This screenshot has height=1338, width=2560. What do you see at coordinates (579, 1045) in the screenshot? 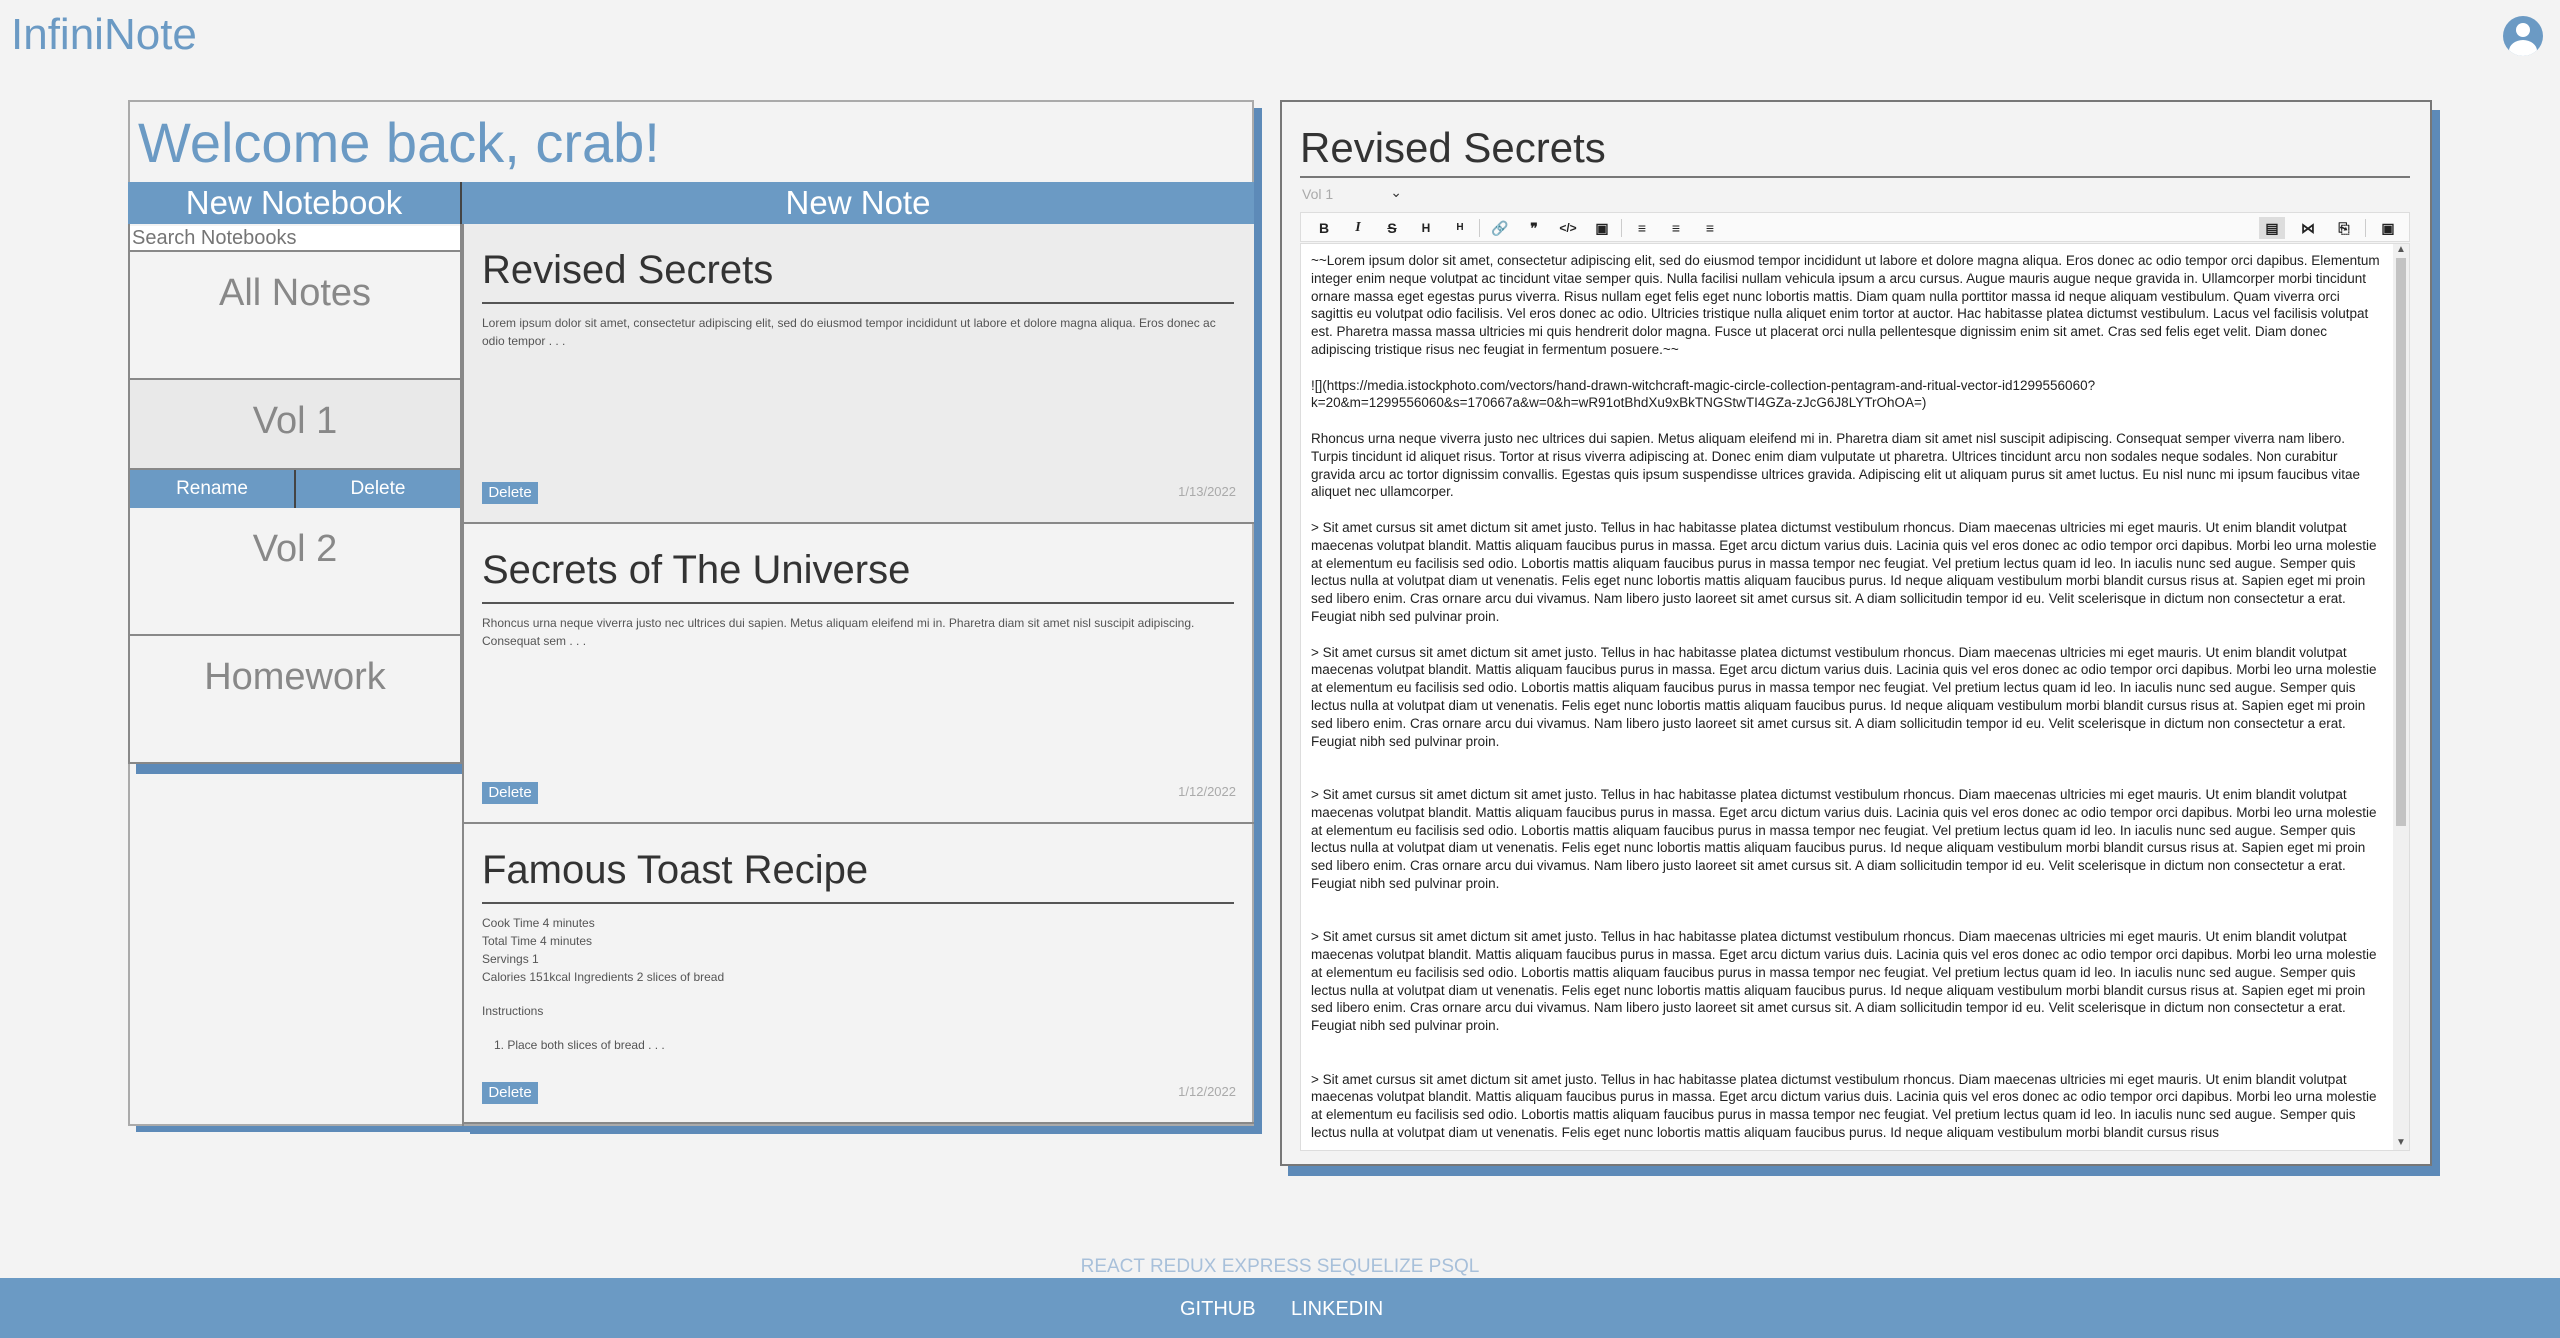
I see `recipe-step: 1. Place both slices of bread . . .` at bounding box center [579, 1045].